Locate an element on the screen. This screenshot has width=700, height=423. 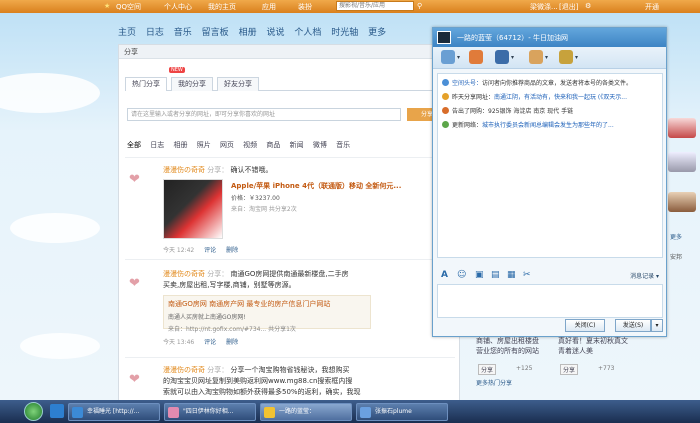
tab-friend-share: 好友分享 is located at coordinates (238, 84).